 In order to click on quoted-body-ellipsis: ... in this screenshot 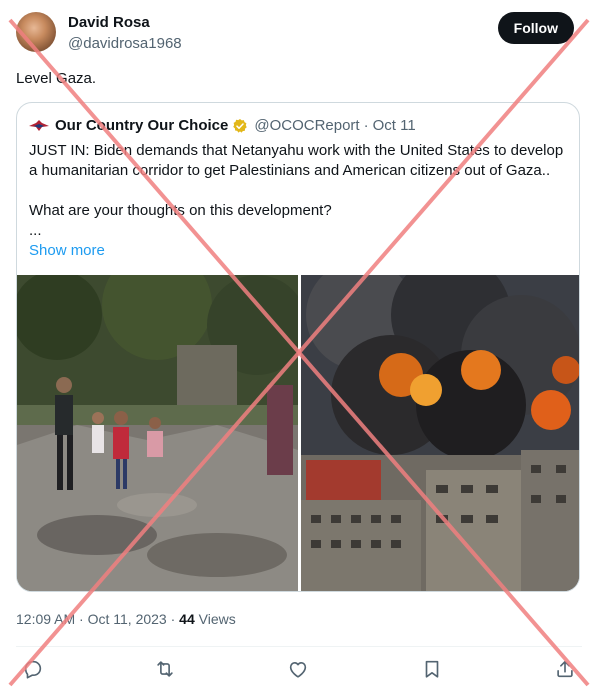, I will do `click(35, 230)`.